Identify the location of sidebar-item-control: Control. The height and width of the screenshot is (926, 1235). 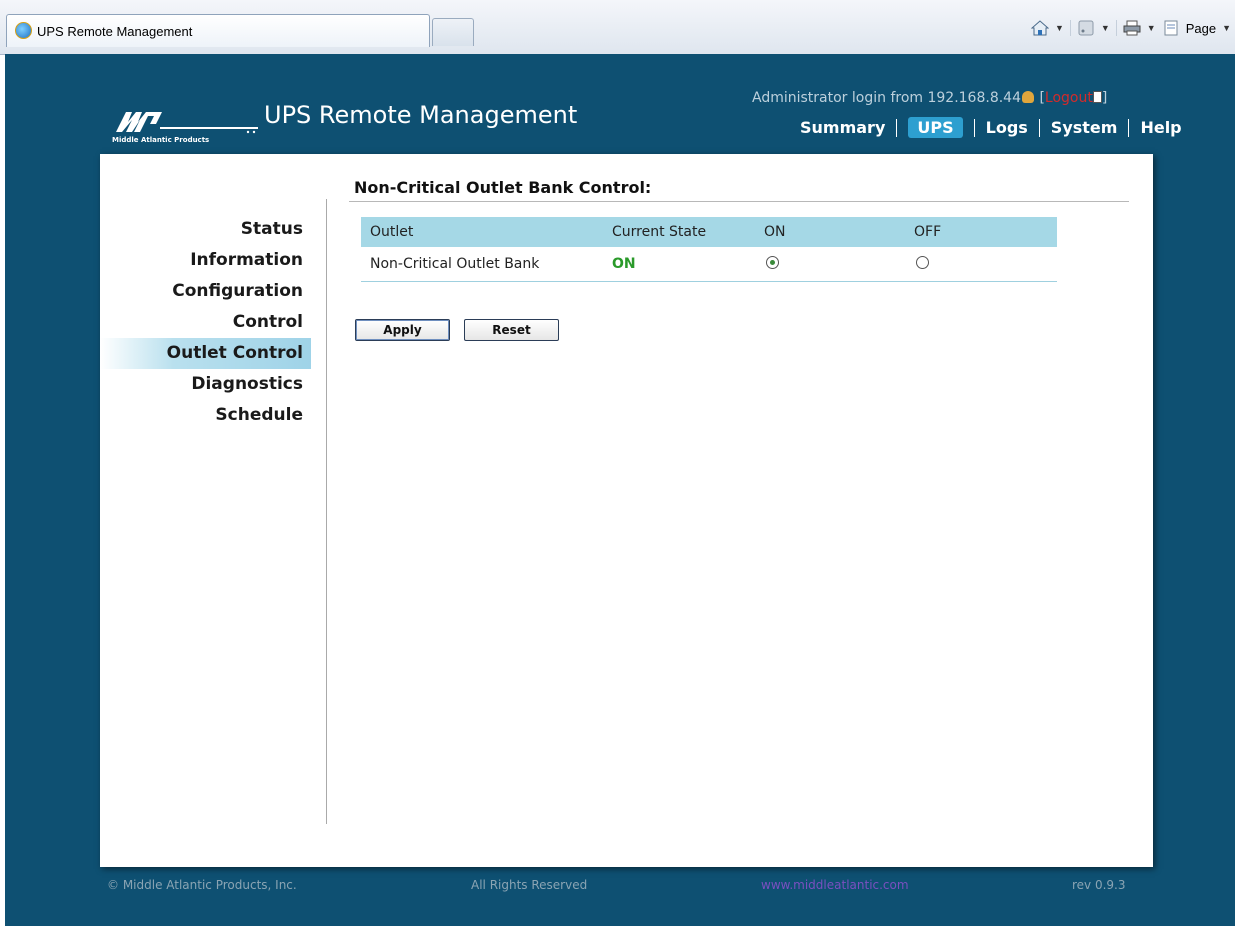
(205, 322).